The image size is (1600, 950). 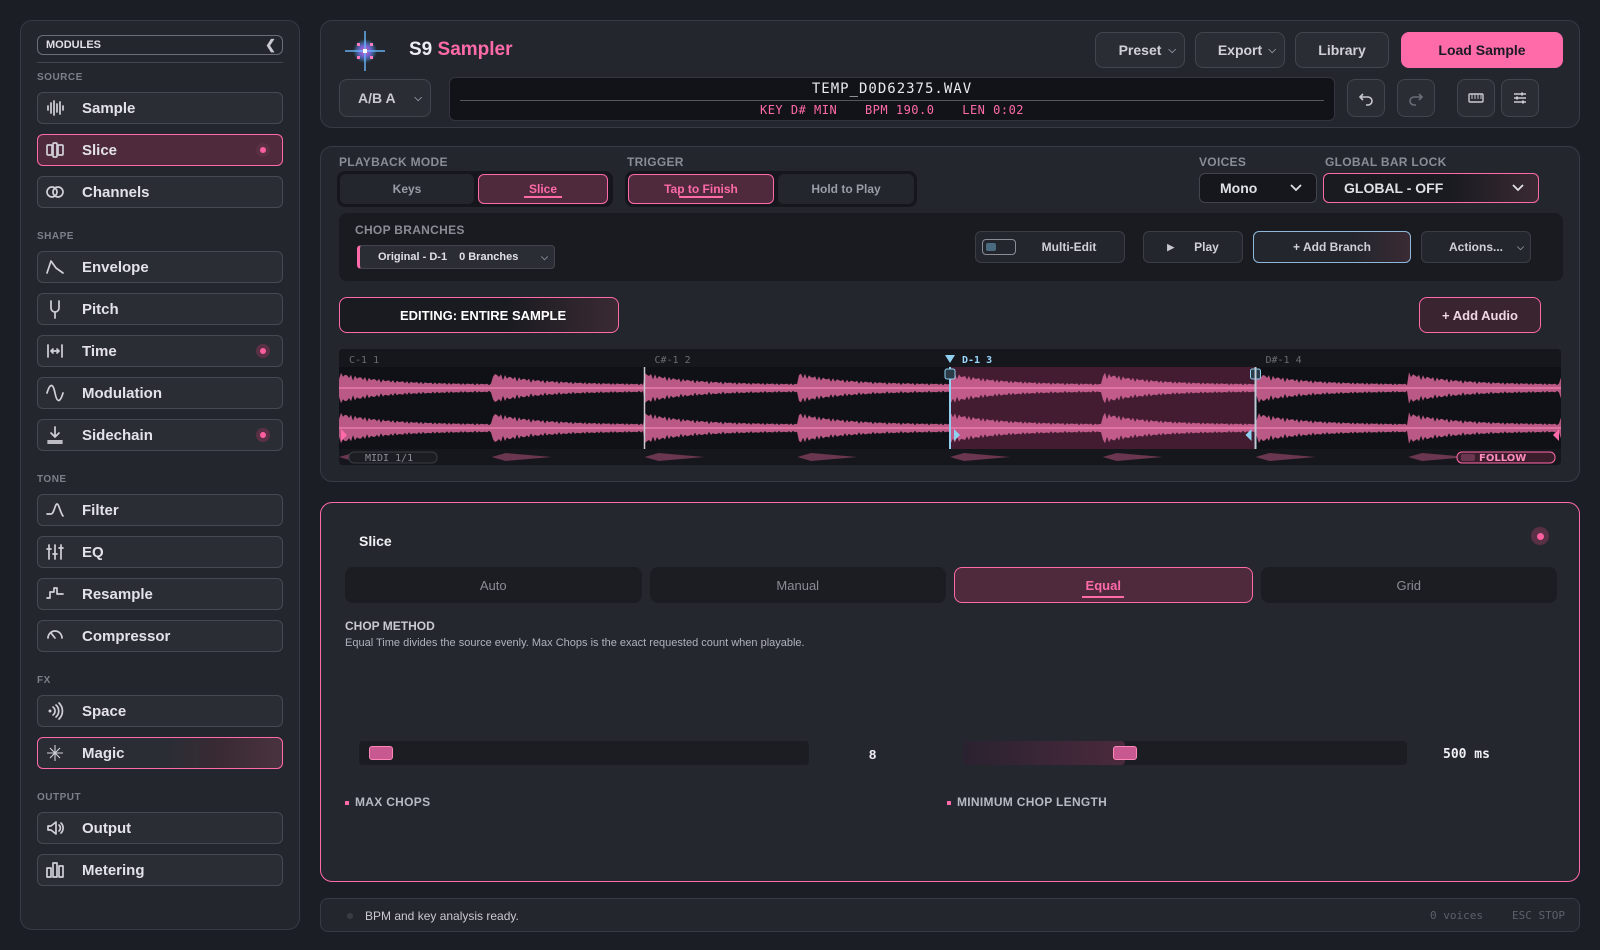 What do you see at coordinates (1103, 585) in the screenshot?
I see `tab-equal: Equal` at bounding box center [1103, 585].